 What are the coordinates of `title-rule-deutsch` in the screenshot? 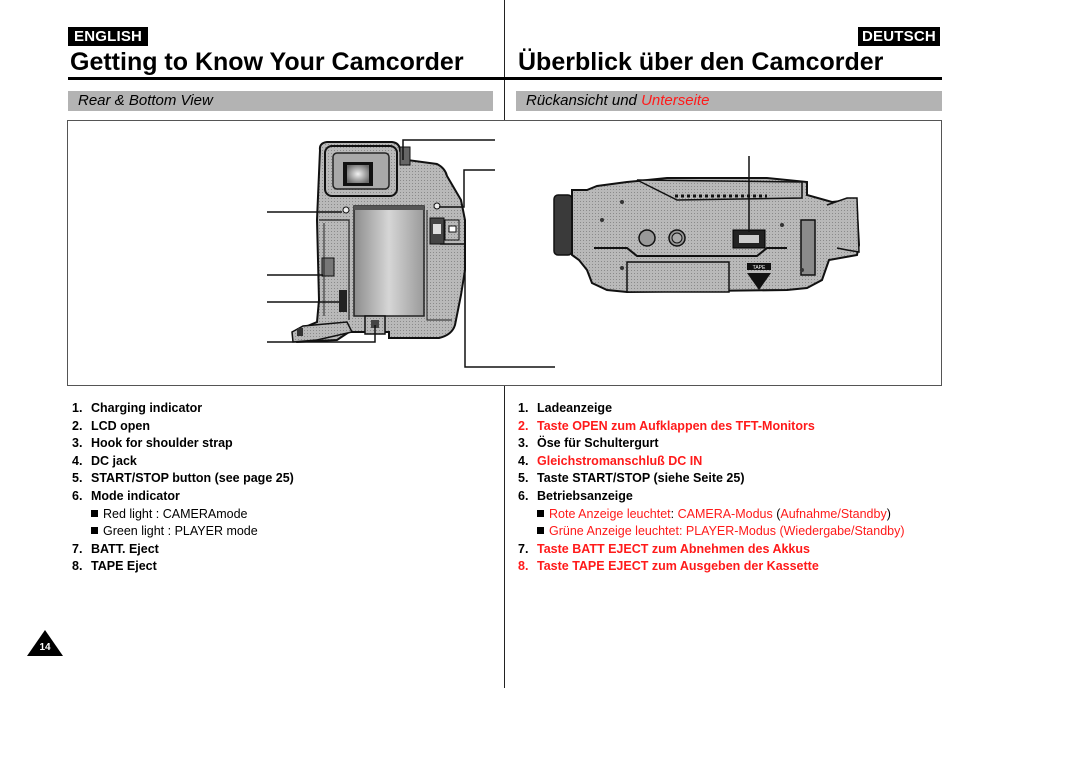 It's located at (723, 78).